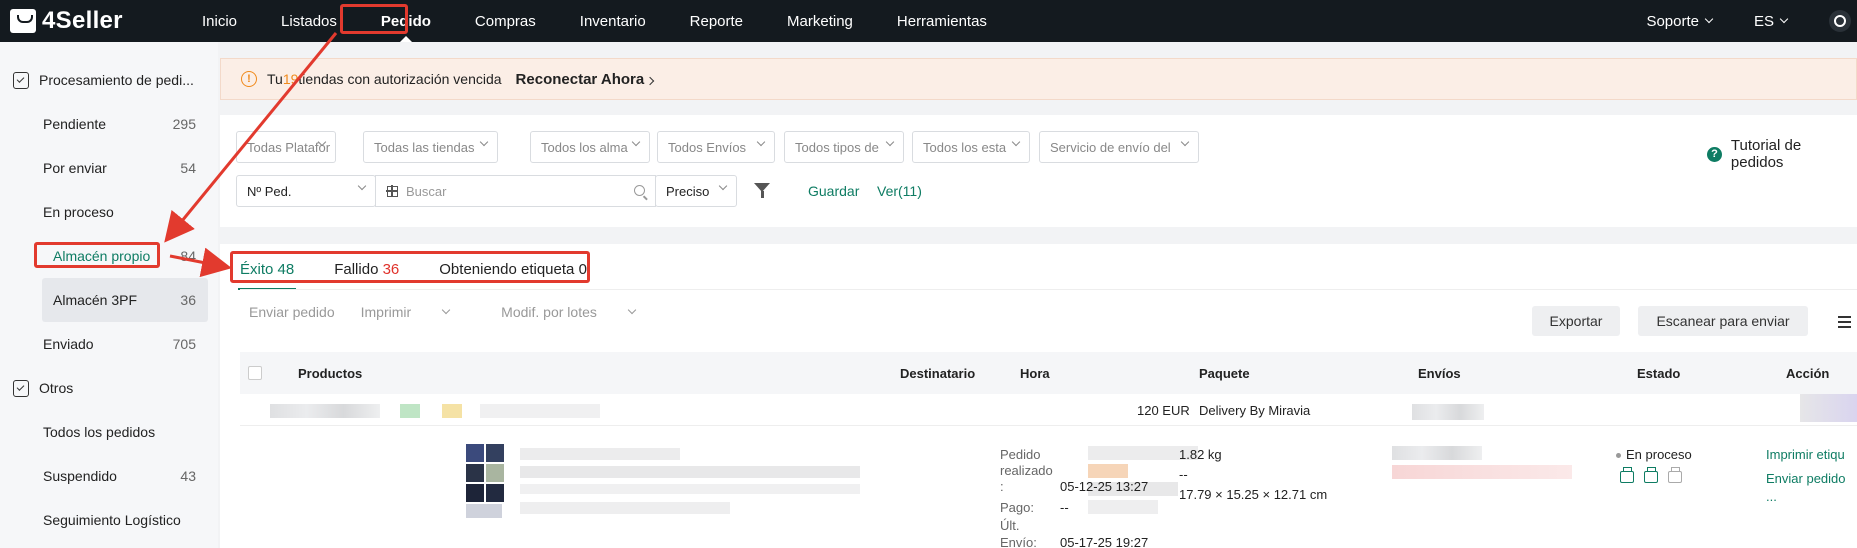  I want to click on annotation-arrows, so click(251, 155).